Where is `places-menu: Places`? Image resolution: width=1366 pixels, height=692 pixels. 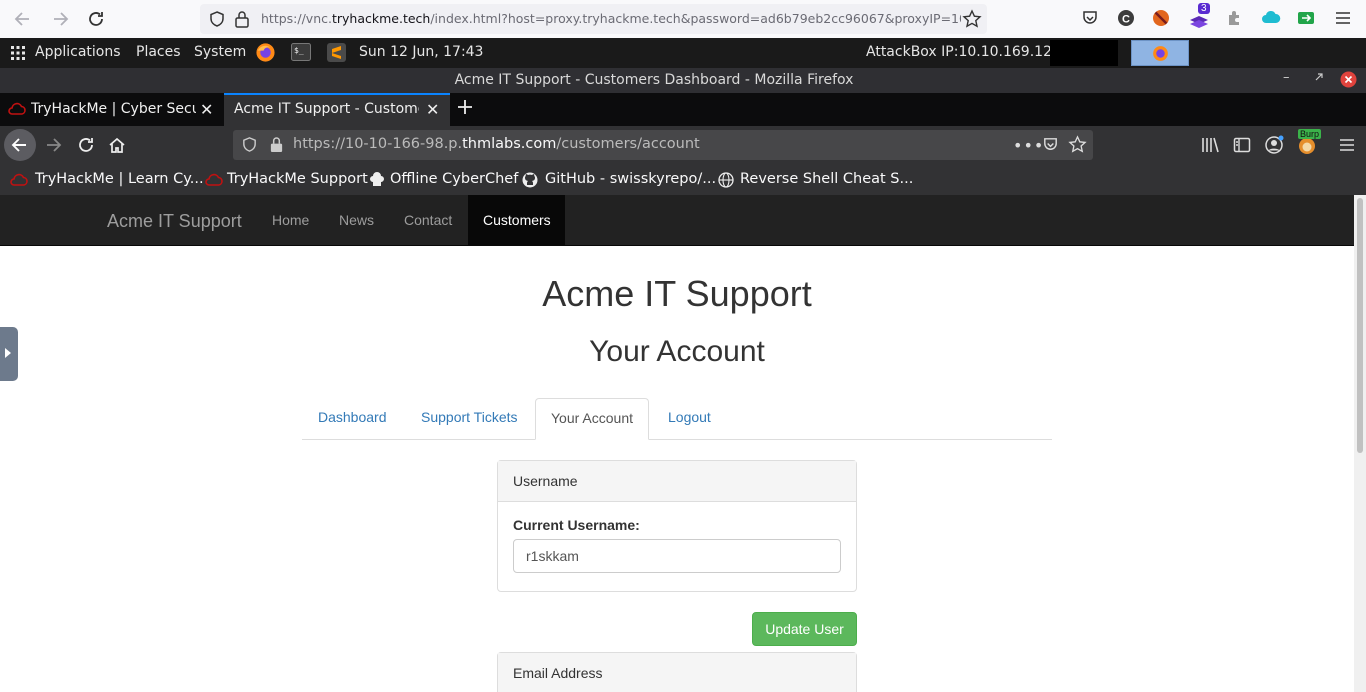
places-menu: Places is located at coordinates (158, 52).